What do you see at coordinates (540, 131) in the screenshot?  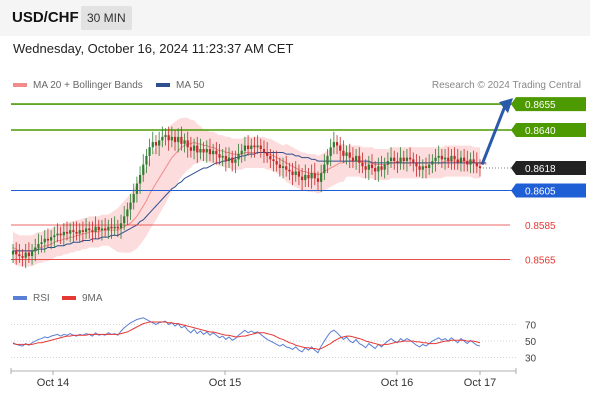 I see `level-label-1: 0.8640` at bounding box center [540, 131].